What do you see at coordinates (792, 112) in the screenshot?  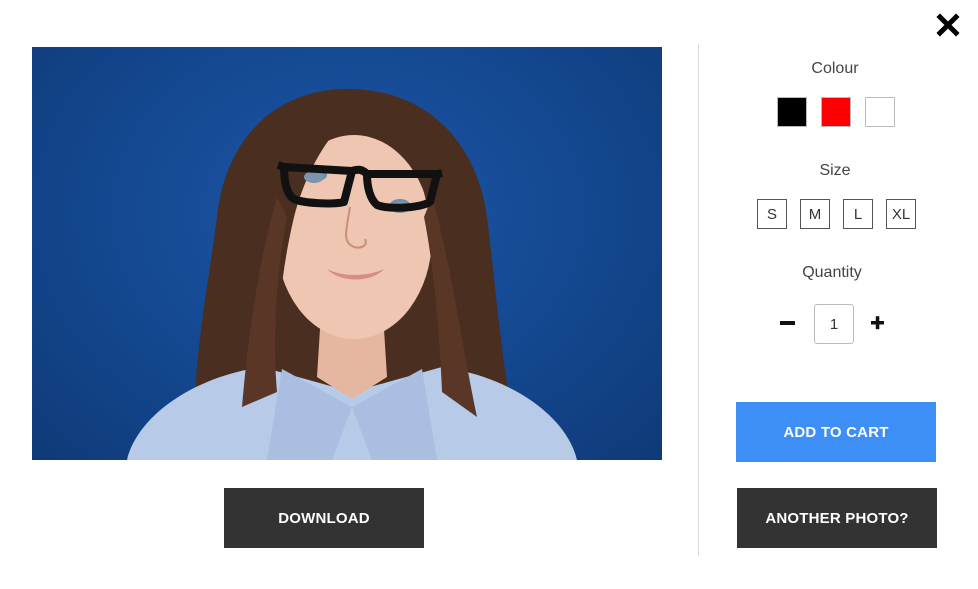 I see `colour-swatch-black` at bounding box center [792, 112].